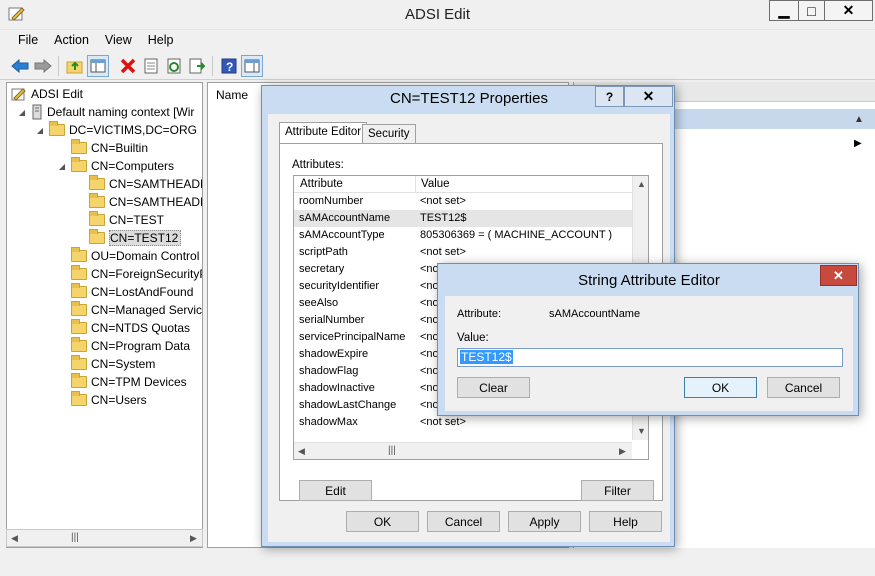 The image size is (875, 576). What do you see at coordinates (147, 310) in the screenshot?
I see `tree-item-label: CN=Managed Service` at bounding box center [147, 310].